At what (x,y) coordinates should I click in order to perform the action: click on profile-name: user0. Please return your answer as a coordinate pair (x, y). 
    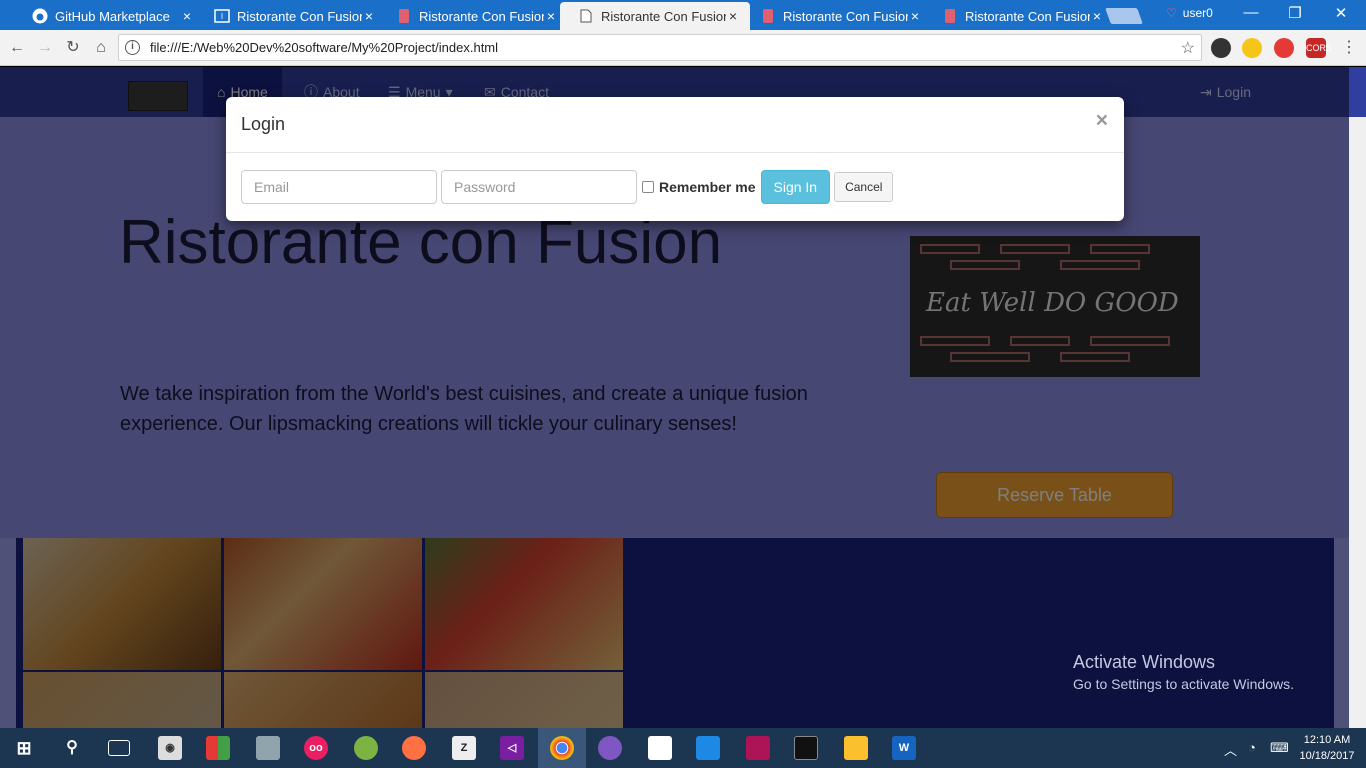
    Looking at the image, I should click on (1197, 13).